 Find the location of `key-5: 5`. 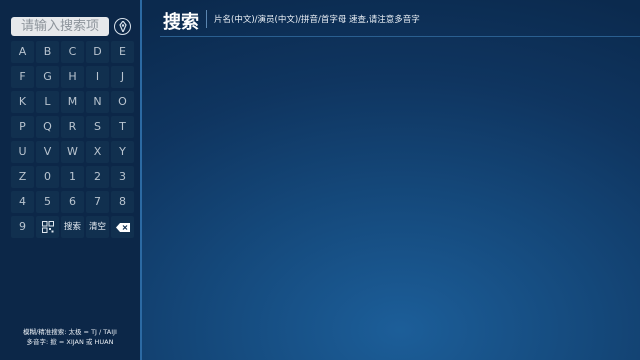

key-5: 5 is located at coordinates (47, 202).